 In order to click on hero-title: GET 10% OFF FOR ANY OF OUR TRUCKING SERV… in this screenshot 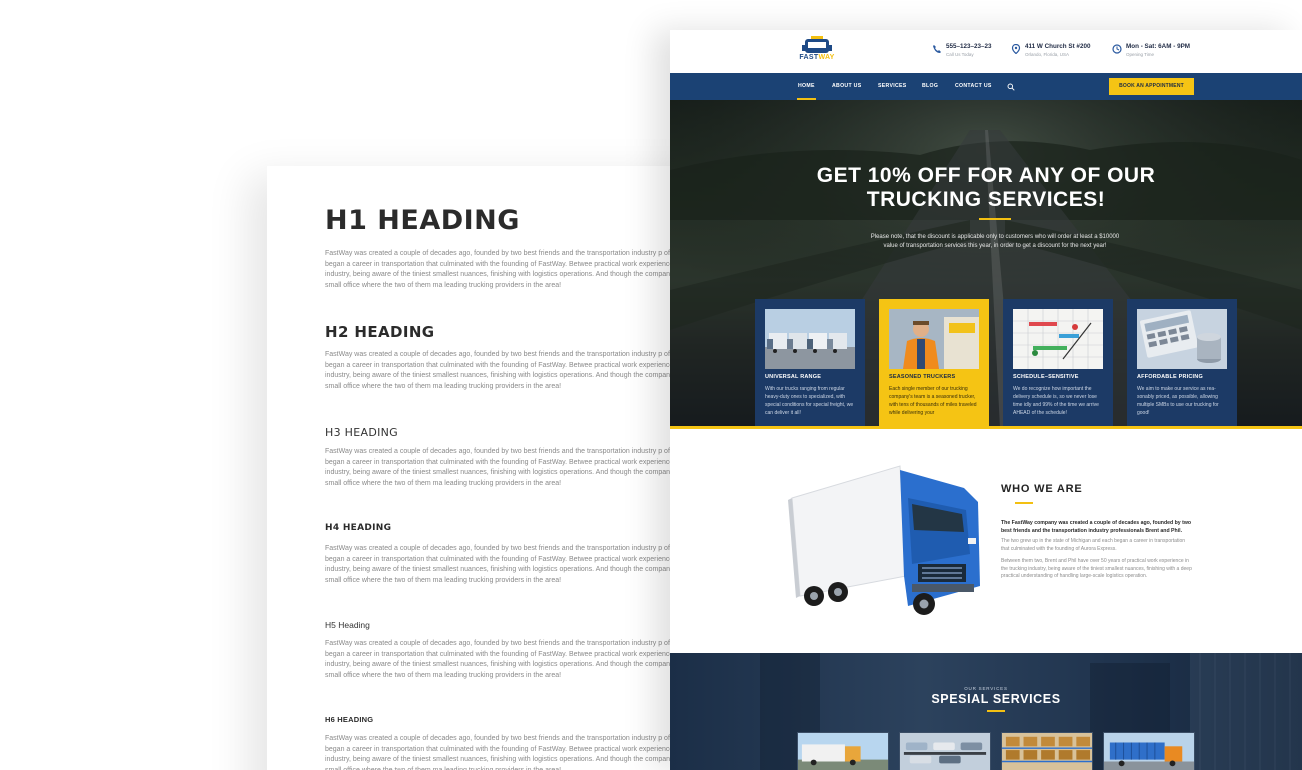, I will do `click(986, 187)`.